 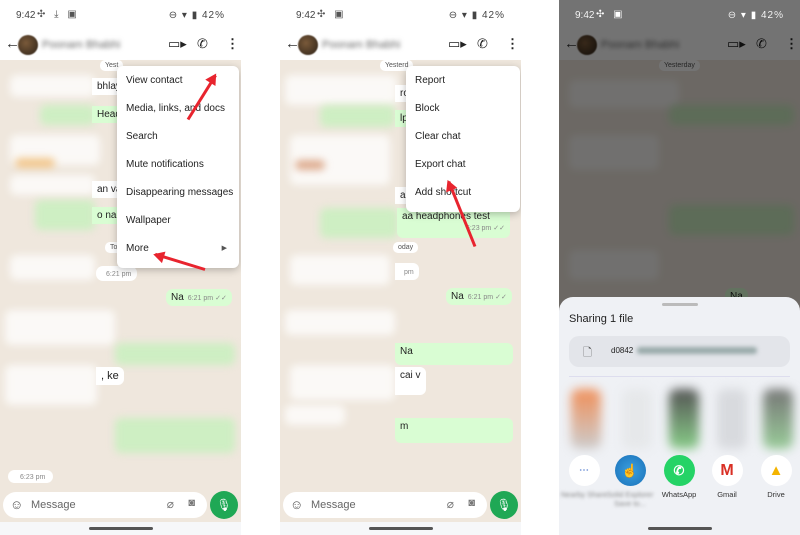 I want to click on message-fragment: cai v, so click(x=410, y=381).